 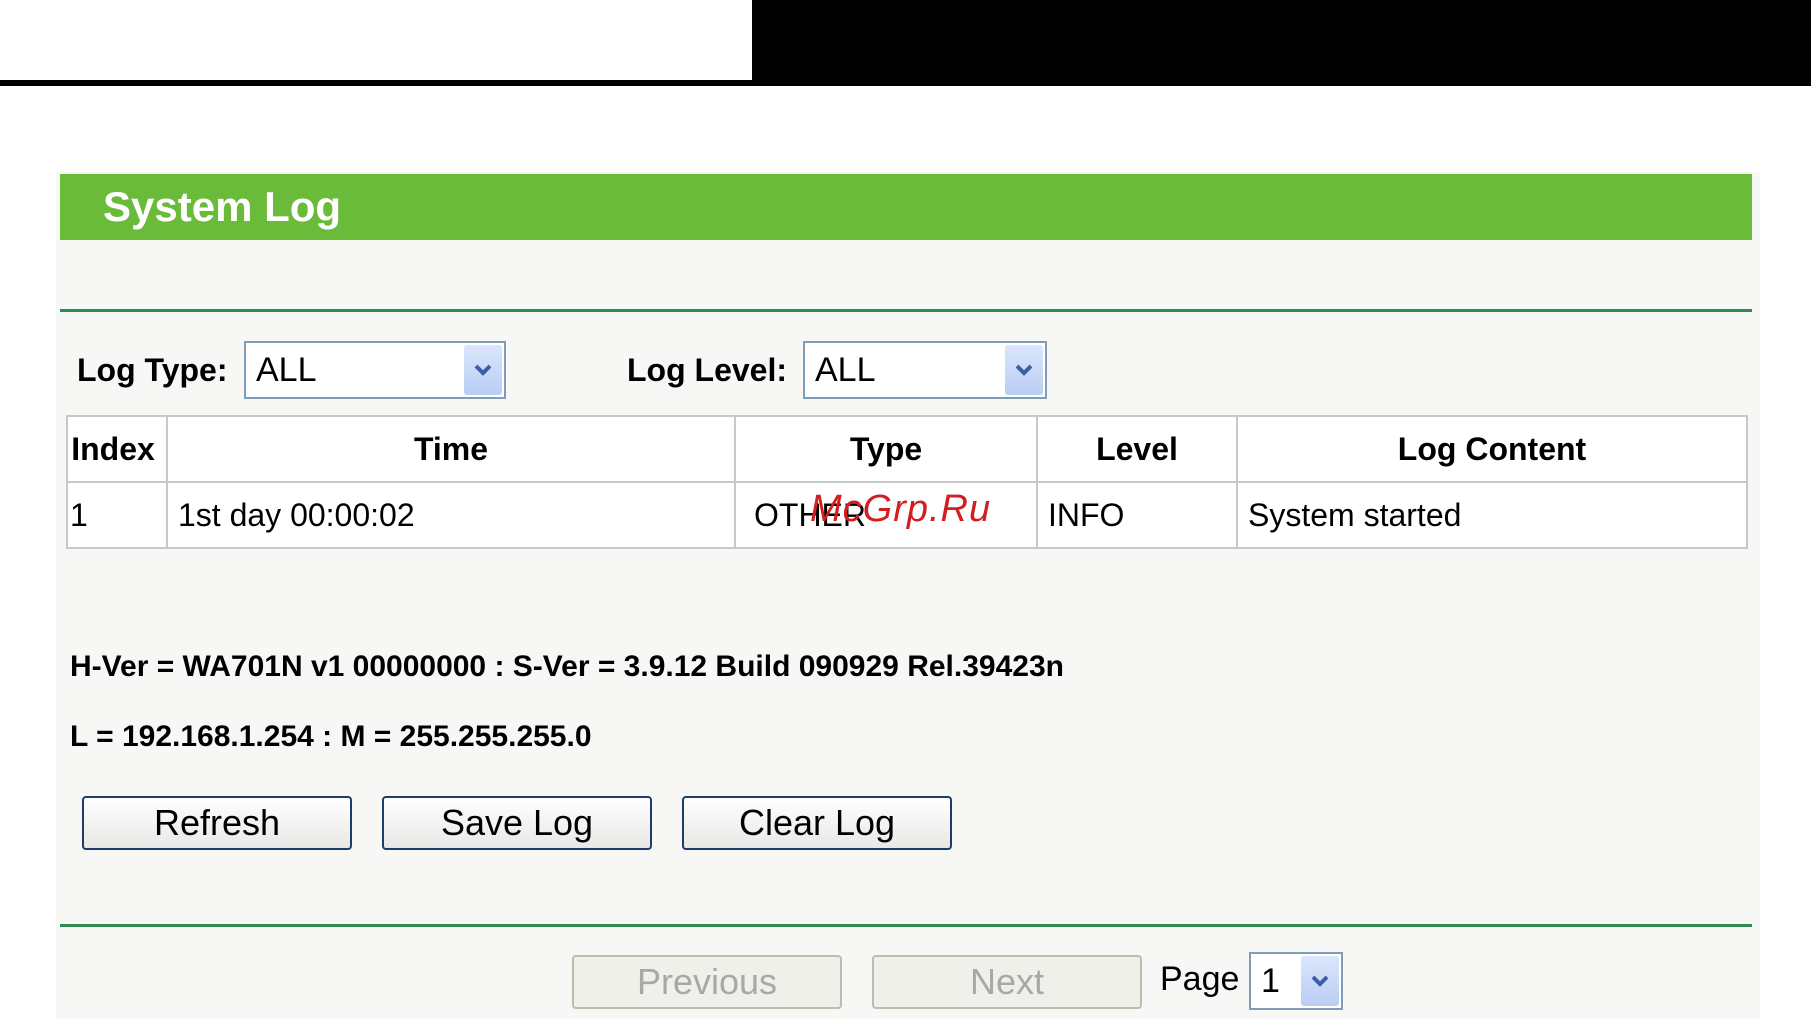 What do you see at coordinates (286, 370) in the screenshot?
I see `log-type-value: ALL` at bounding box center [286, 370].